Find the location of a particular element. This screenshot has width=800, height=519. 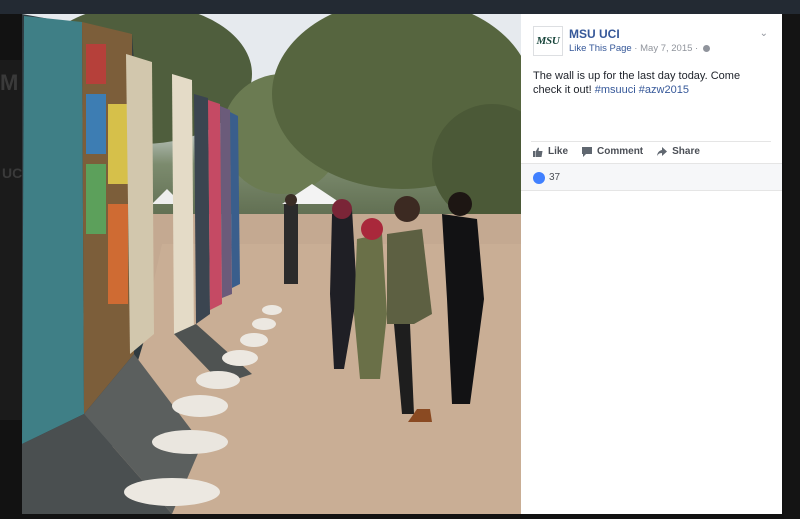

page-name-link: MSU UCI is located at coordinates (594, 34).